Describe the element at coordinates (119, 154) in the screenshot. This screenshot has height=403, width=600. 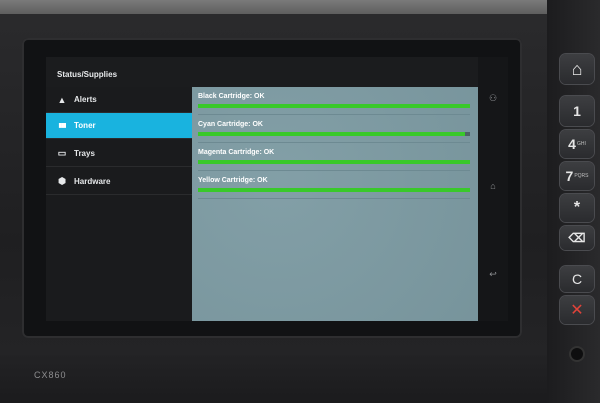
I see `sidebar-item-trays: ▭ Trays` at that location.